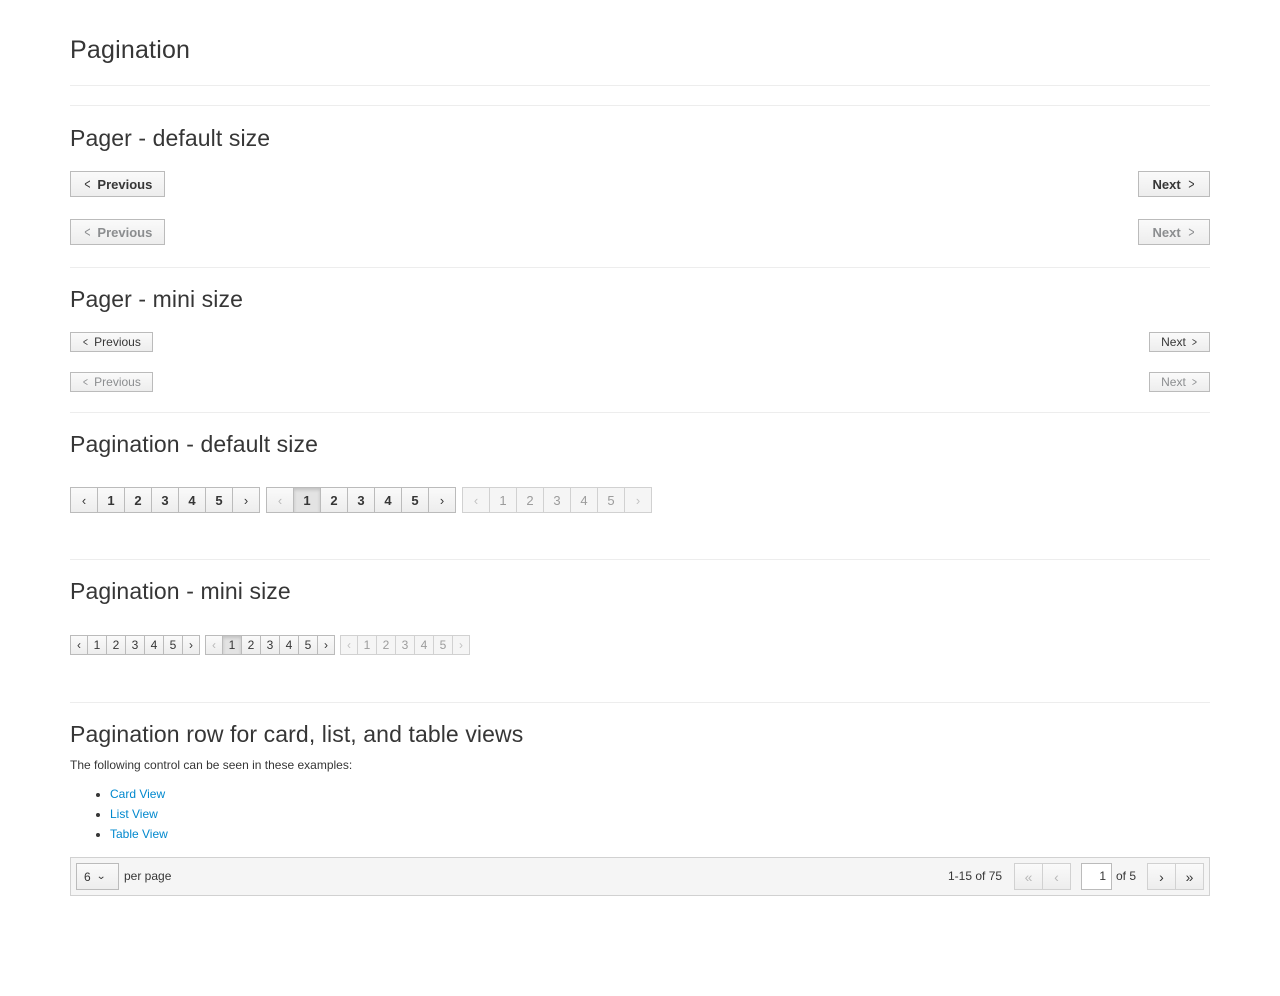  What do you see at coordinates (134, 814) in the screenshot?
I see `list-view-link: List View` at bounding box center [134, 814].